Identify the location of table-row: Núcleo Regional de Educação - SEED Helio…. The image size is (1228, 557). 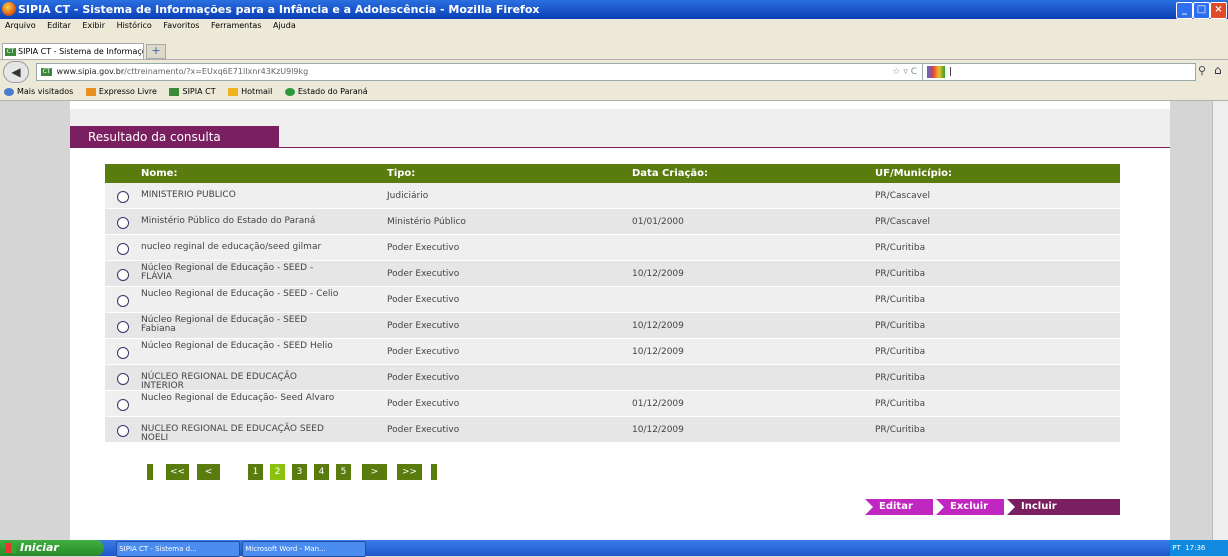
(612, 352).